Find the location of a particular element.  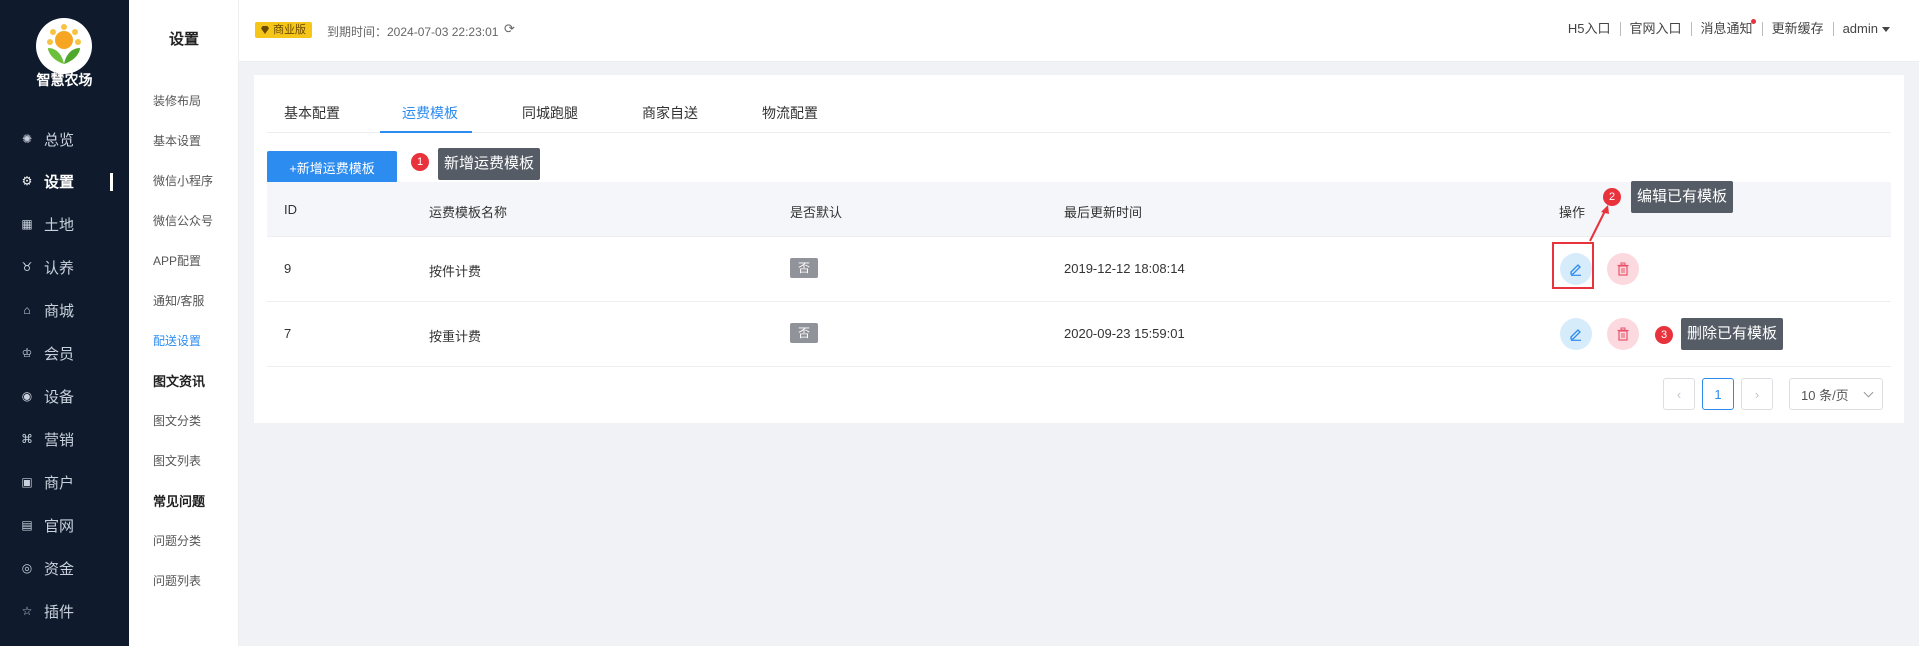

top-links: H5入口 官网入口 消息通知 更新缓存 admin is located at coordinates (1729, 27).